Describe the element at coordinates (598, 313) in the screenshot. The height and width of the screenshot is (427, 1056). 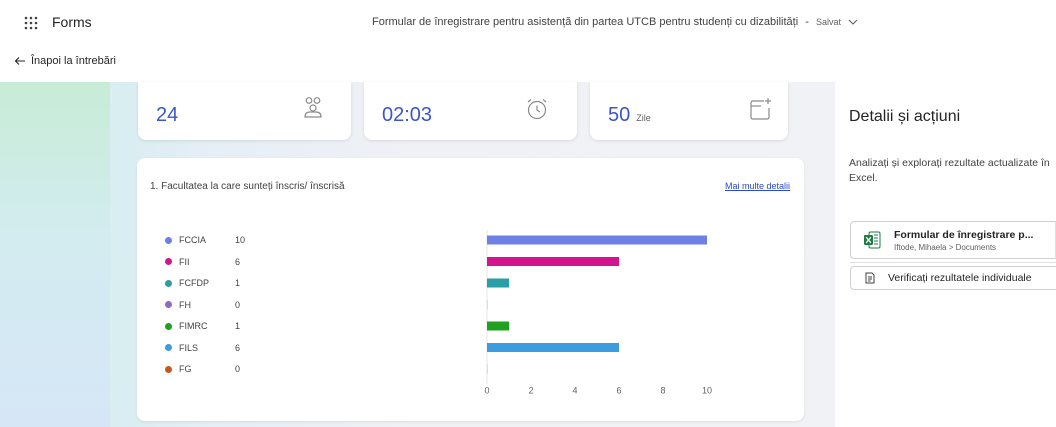
I see `bar-chart: 0 2 4 6 8 10` at that location.